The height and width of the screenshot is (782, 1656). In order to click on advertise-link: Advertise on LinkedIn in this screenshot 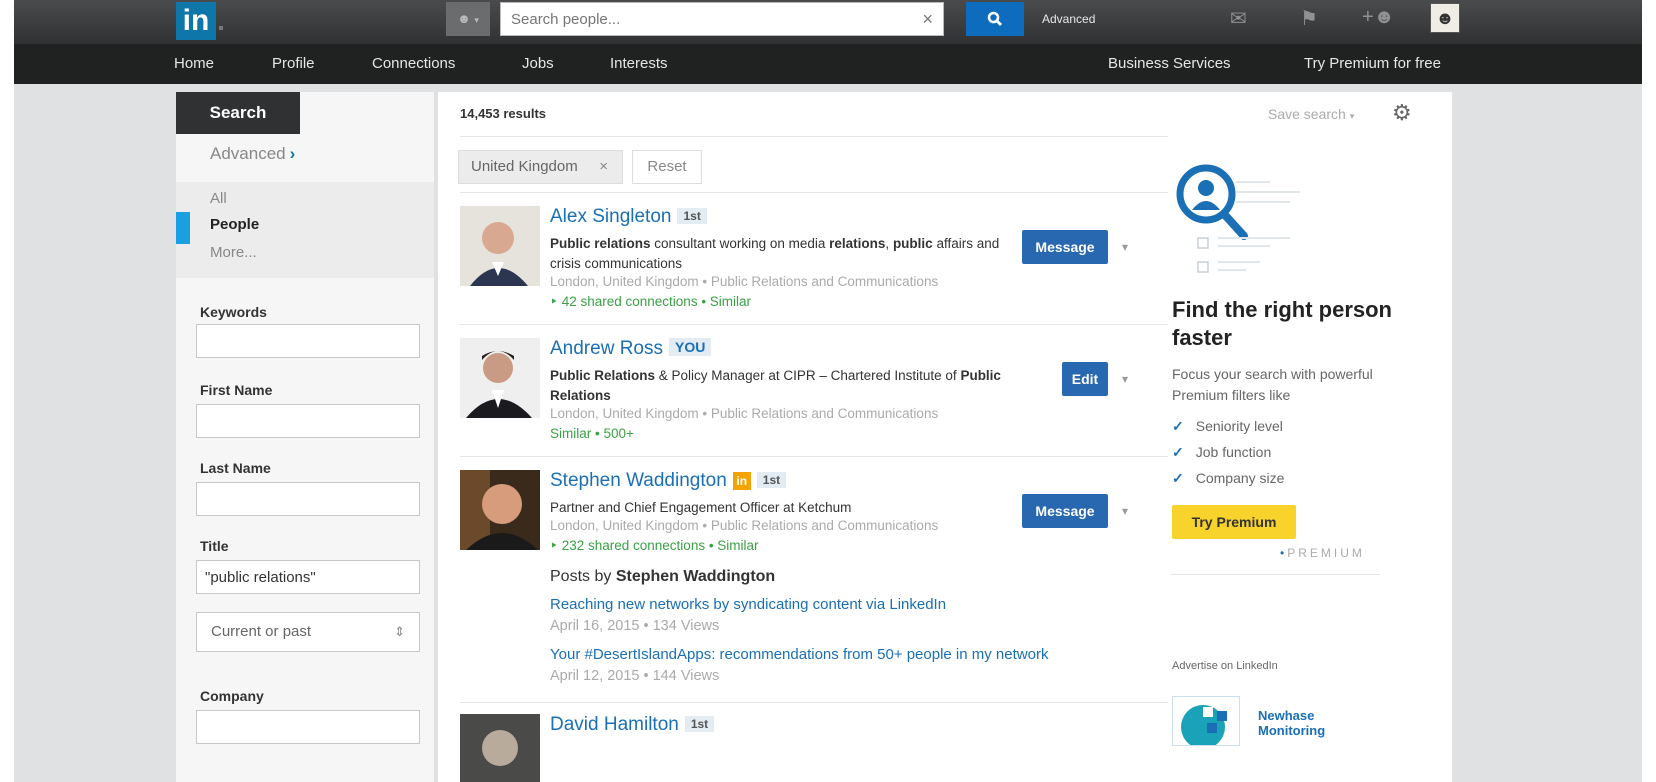, I will do `click(1225, 666)`.